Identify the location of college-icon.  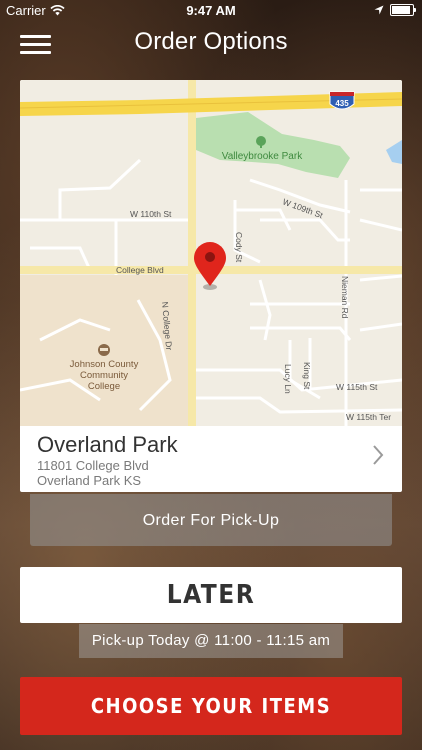
(104, 350).